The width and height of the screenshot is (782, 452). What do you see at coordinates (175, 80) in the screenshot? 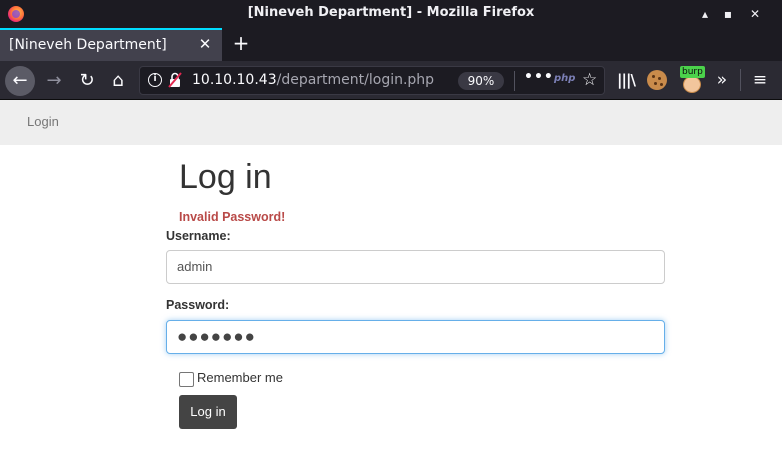
I see `insecure-lock-icon` at bounding box center [175, 80].